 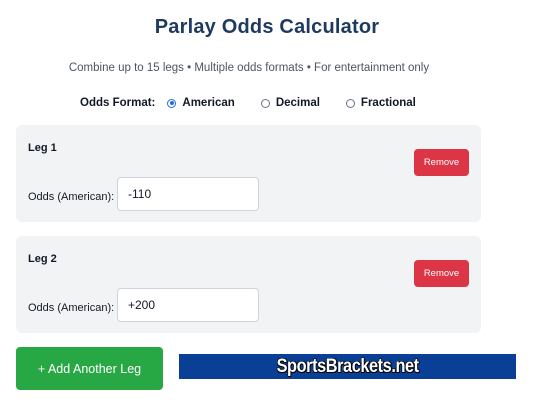 I want to click on odds-format-american-label: American, so click(x=208, y=103).